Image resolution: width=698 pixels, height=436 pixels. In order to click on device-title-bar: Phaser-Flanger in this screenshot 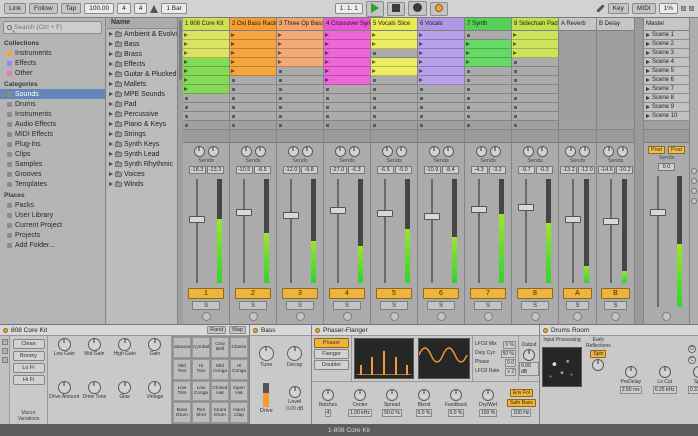, I will do `click(425, 330)`.